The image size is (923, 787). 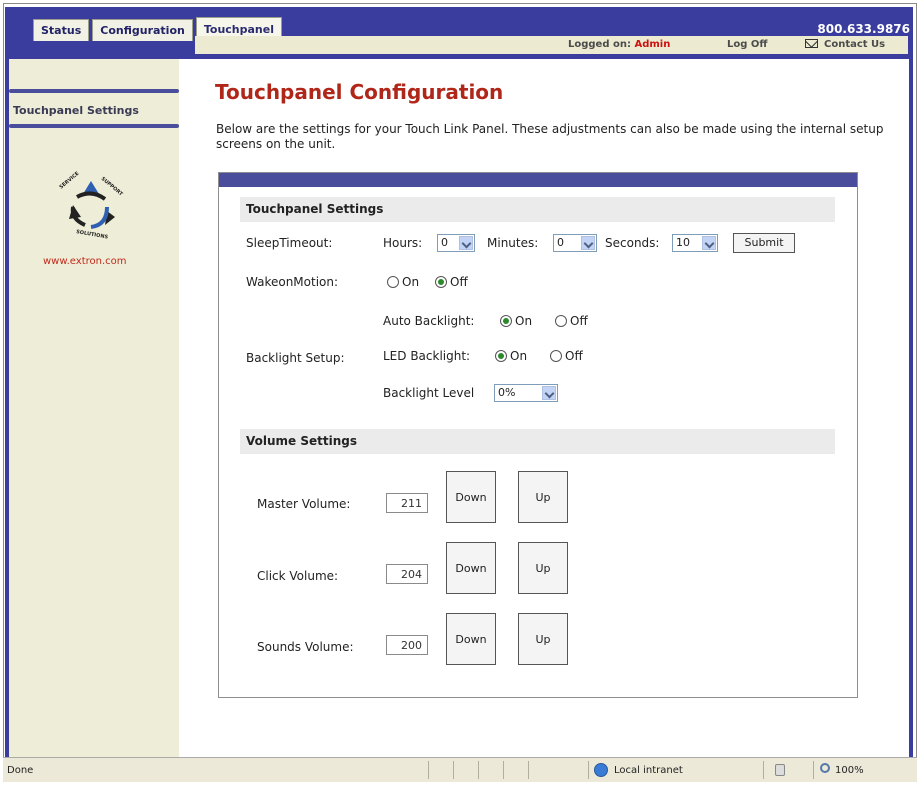 What do you see at coordinates (683, 242) in the screenshot?
I see `seconds-value: 10` at bounding box center [683, 242].